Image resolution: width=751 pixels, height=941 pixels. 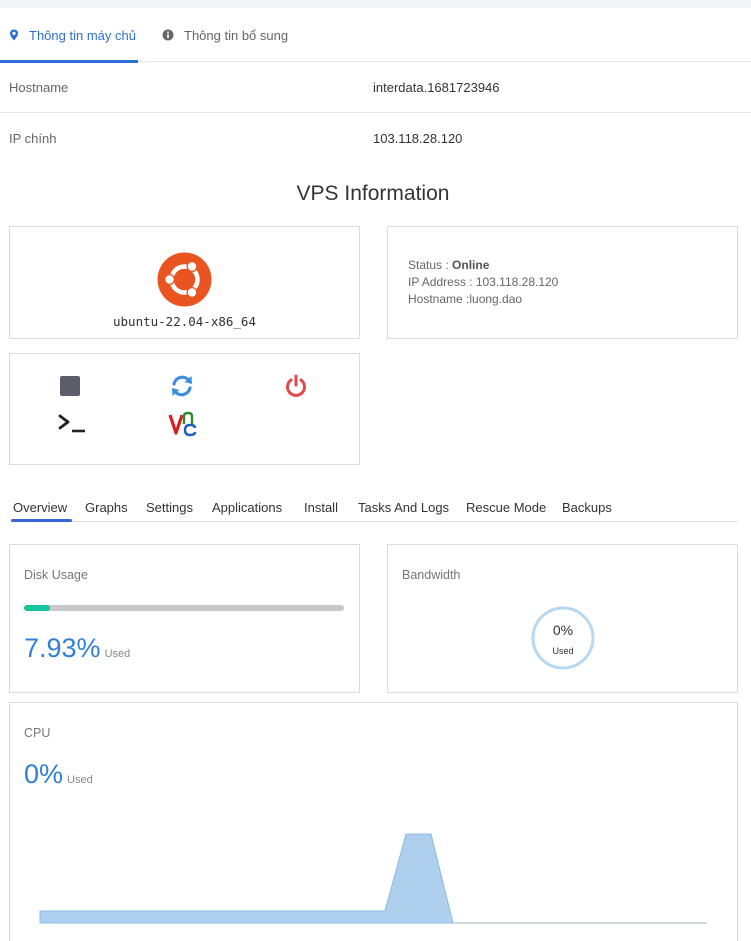 I want to click on cpu-chart, so click(x=373, y=878).